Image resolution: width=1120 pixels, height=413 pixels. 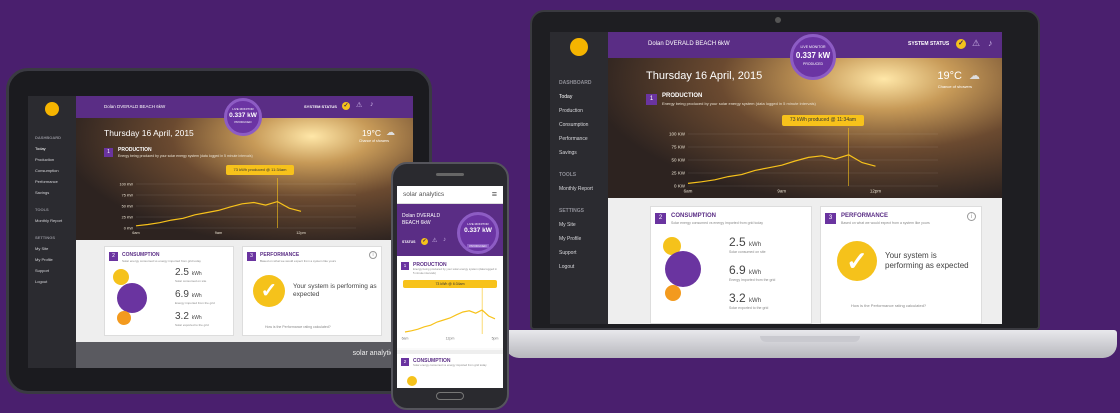 I want to click on sidebar-item-my-site: My Site, so click(x=583, y=225).